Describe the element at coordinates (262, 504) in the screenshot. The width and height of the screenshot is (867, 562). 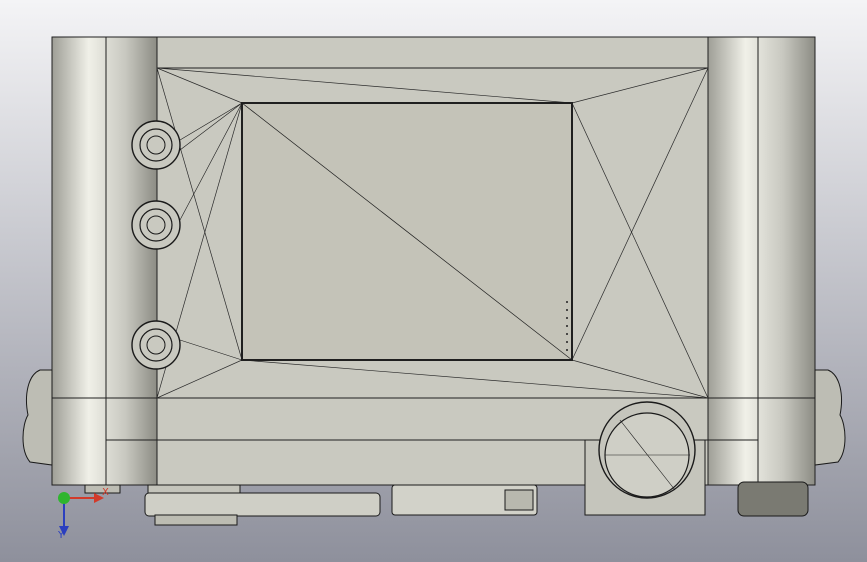
I see `connector-left` at that location.